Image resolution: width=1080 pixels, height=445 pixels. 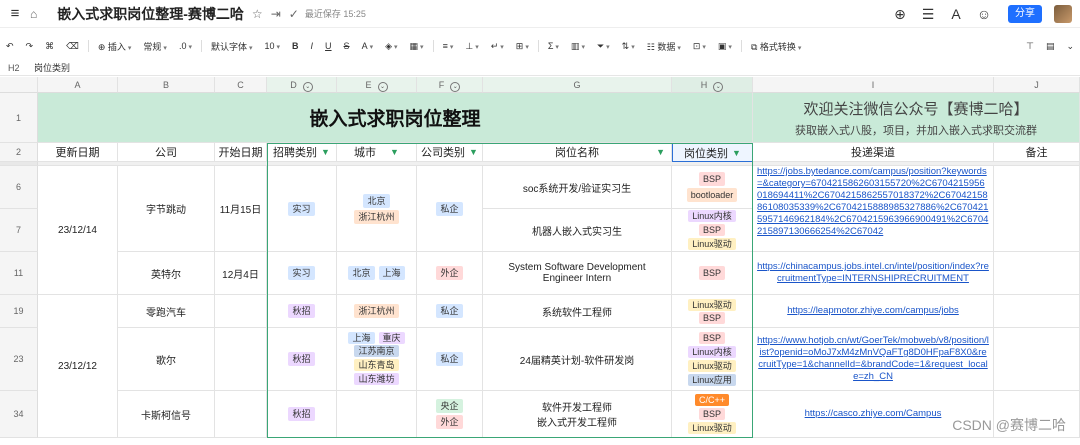 What do you see at coordinates (377, 209) in the screenshot?
I see `city-cell: 北京 浙江杭州` at bounding box center [377, 209].